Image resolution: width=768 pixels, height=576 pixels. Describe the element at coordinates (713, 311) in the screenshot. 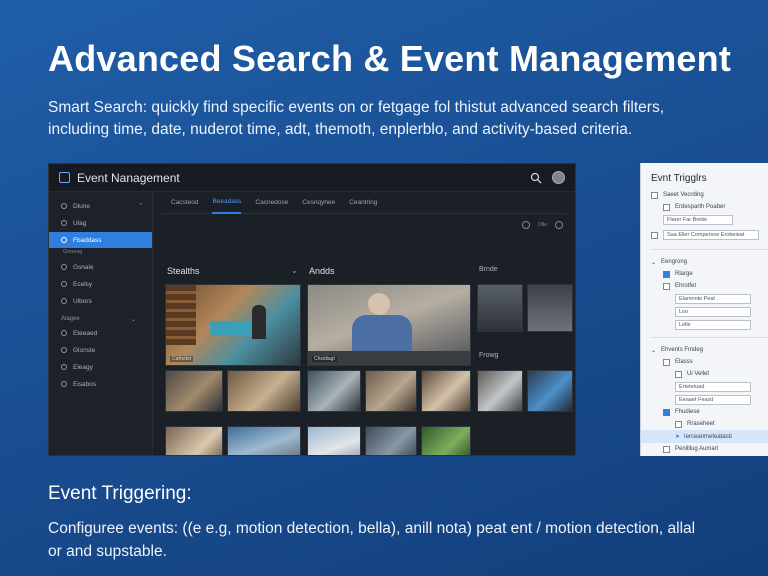

I see `trigger-field: Loo` at that location.